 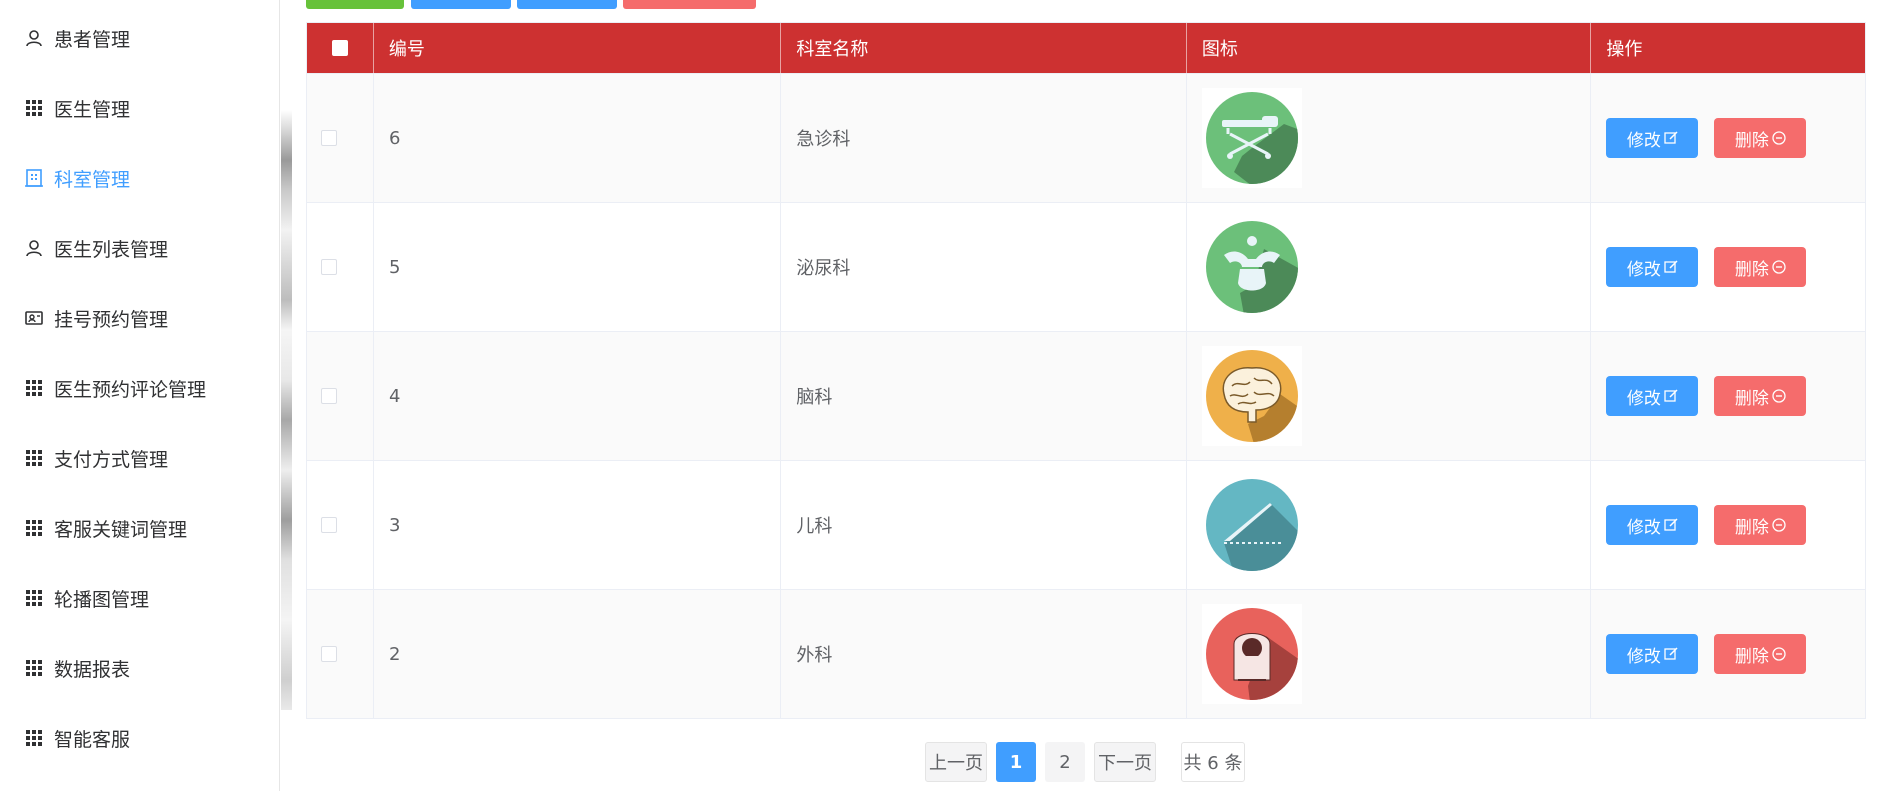 What do you see at coordinates (111, 459) in the screenshot?
I see `sidebar-item-label: 支付方式管理` at bounding box center [111, 459].